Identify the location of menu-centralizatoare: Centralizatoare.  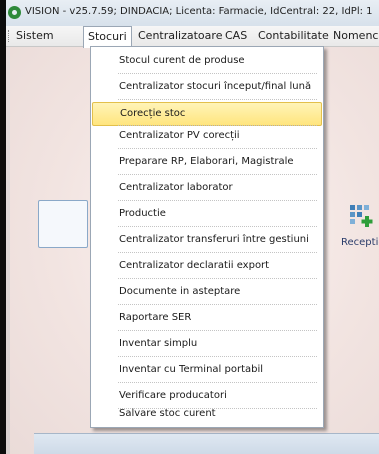
(180, 36).